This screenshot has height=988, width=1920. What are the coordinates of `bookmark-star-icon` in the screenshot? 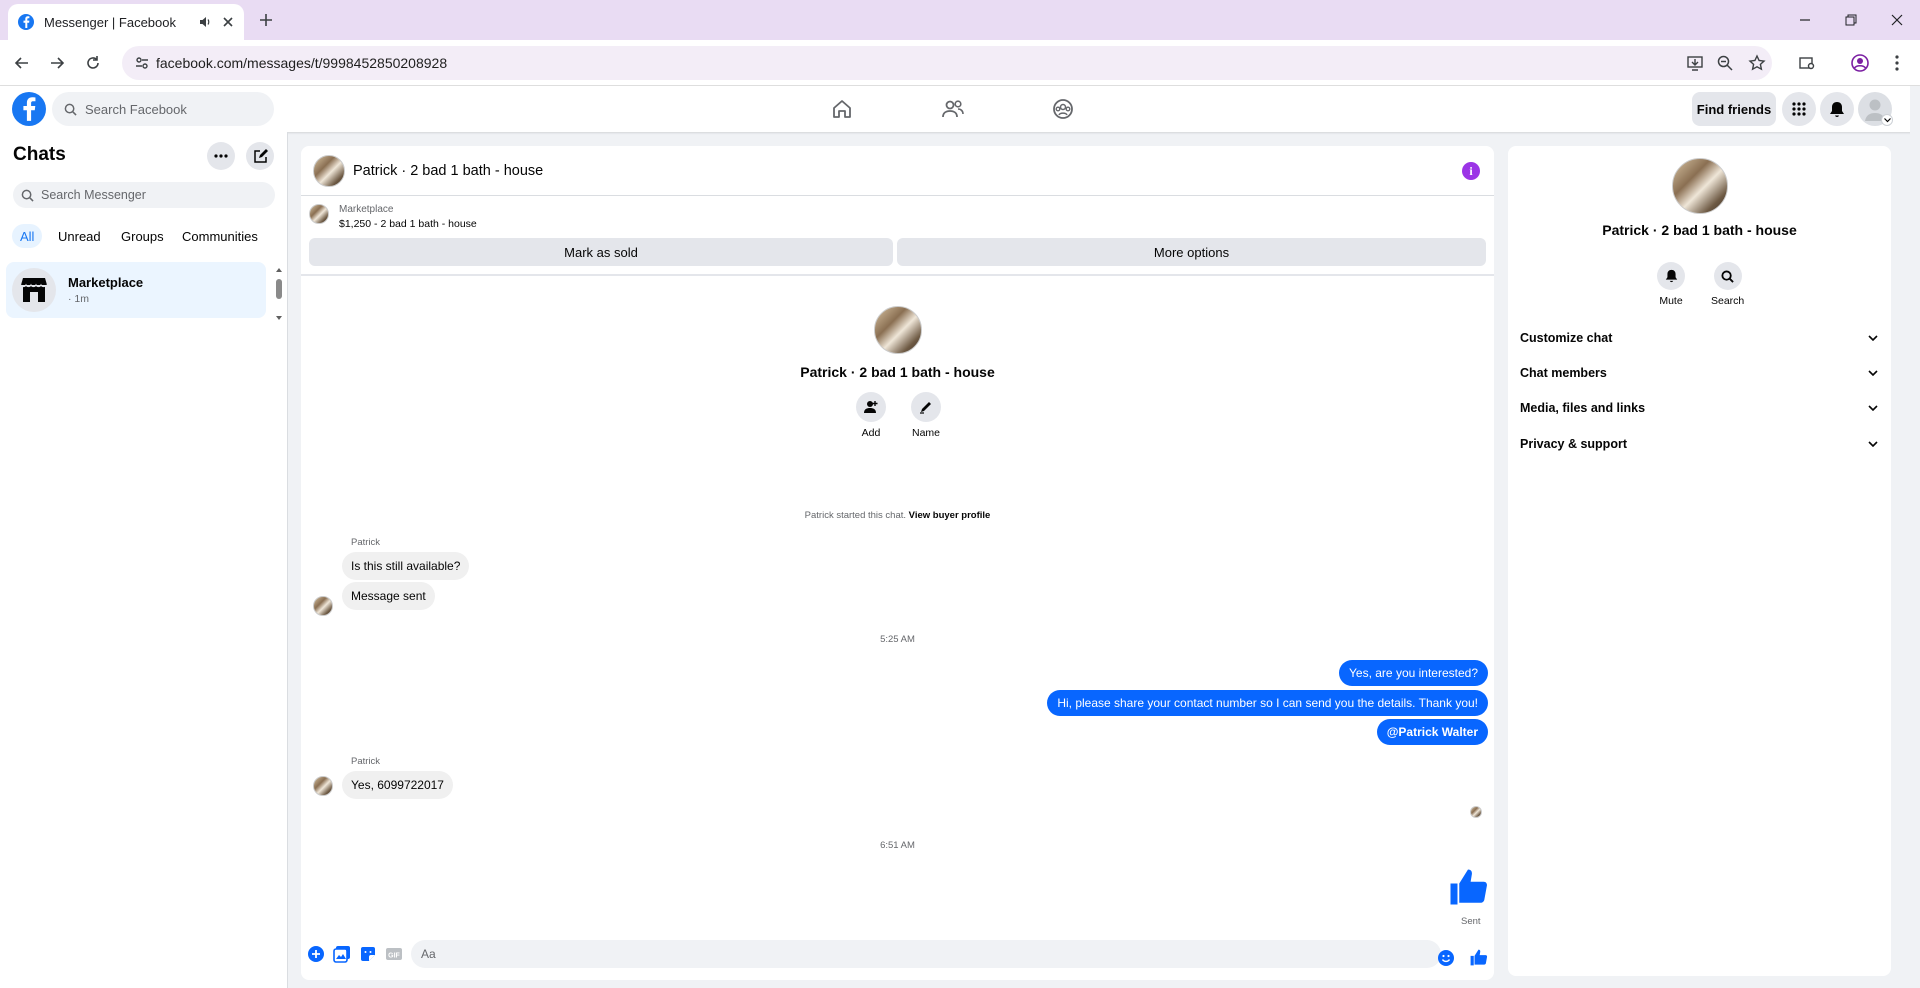 It's located at (1757, 63).